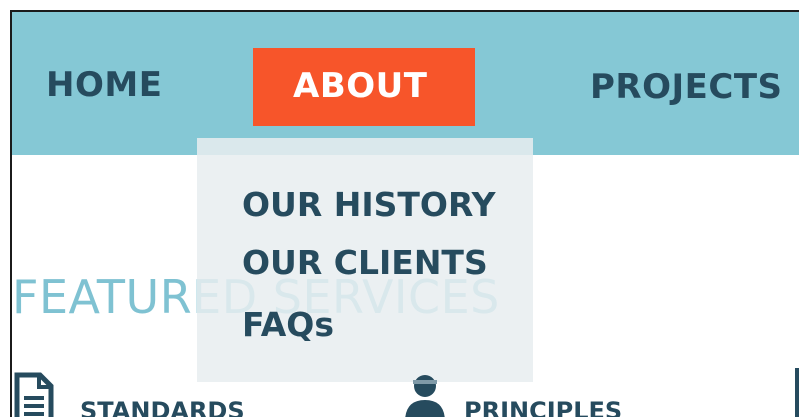  Describe the element at coordinates (104, 85) in the screenshot. I see `nav-item-home: HOME` at that location.